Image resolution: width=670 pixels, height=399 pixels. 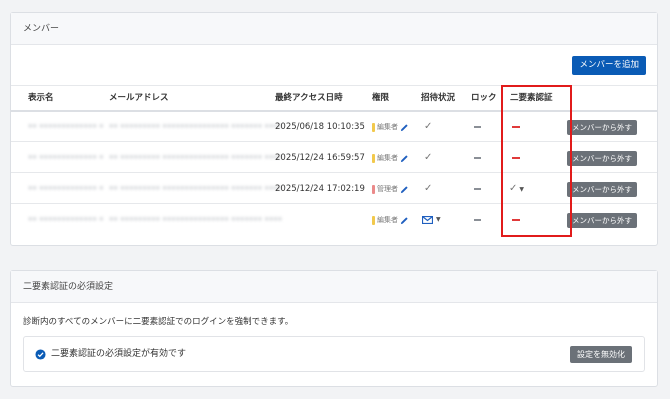 I want to click on mail-icon, so click(x=427, y=220).